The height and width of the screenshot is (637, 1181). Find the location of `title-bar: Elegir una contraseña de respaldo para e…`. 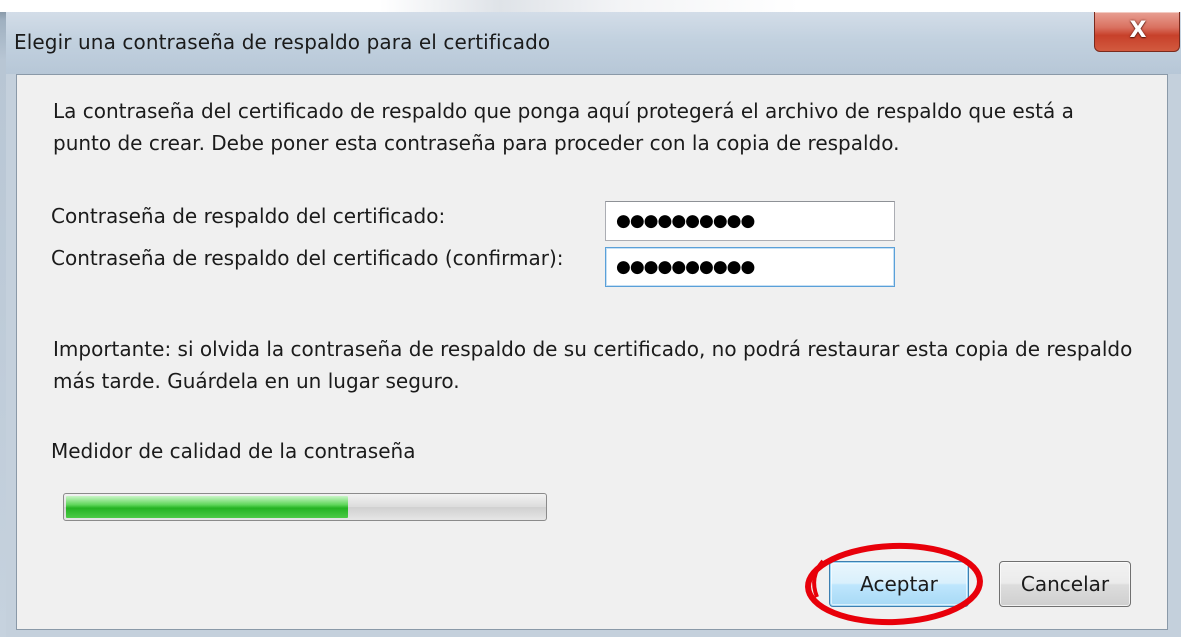

title-bar: Elegir una contraseña de respaldo para e… is located at coordinates (593, 43).